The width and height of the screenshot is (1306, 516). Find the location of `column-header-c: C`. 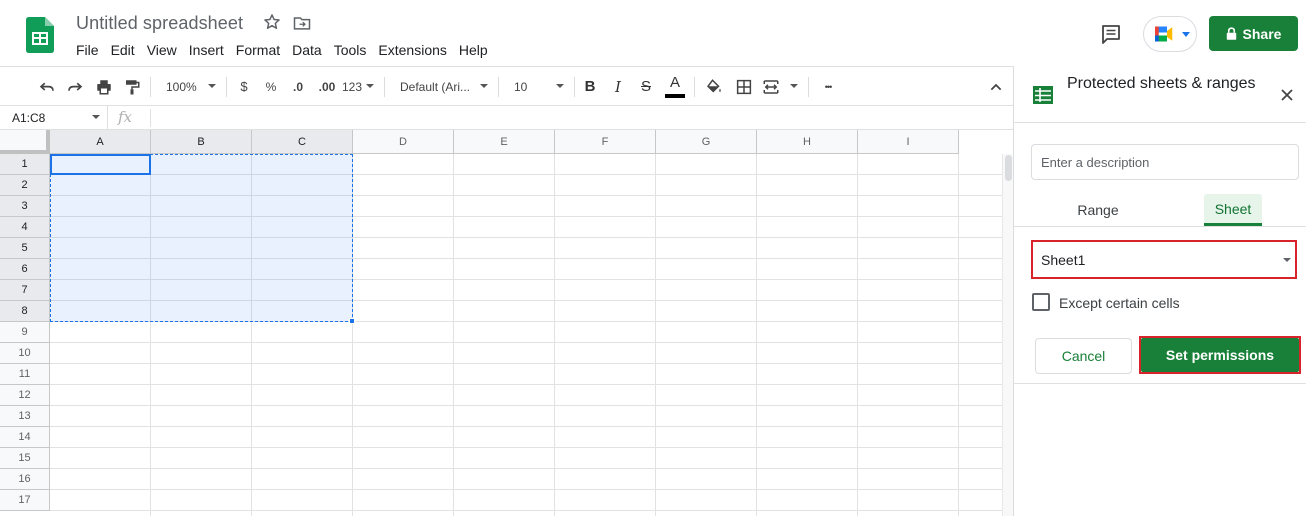

column-header-c: C is located at coordinates (302, 142).